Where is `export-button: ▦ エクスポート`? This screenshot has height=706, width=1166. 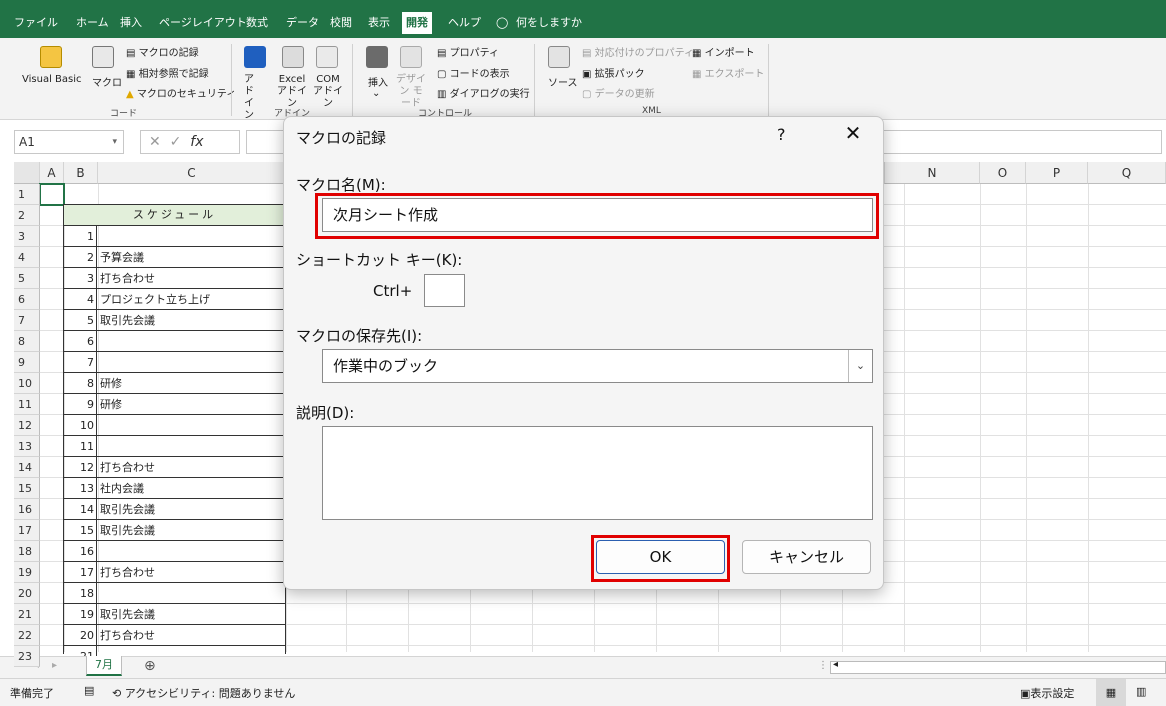 export-button: ▦ エクスポート is located at coordinates (728, 72).